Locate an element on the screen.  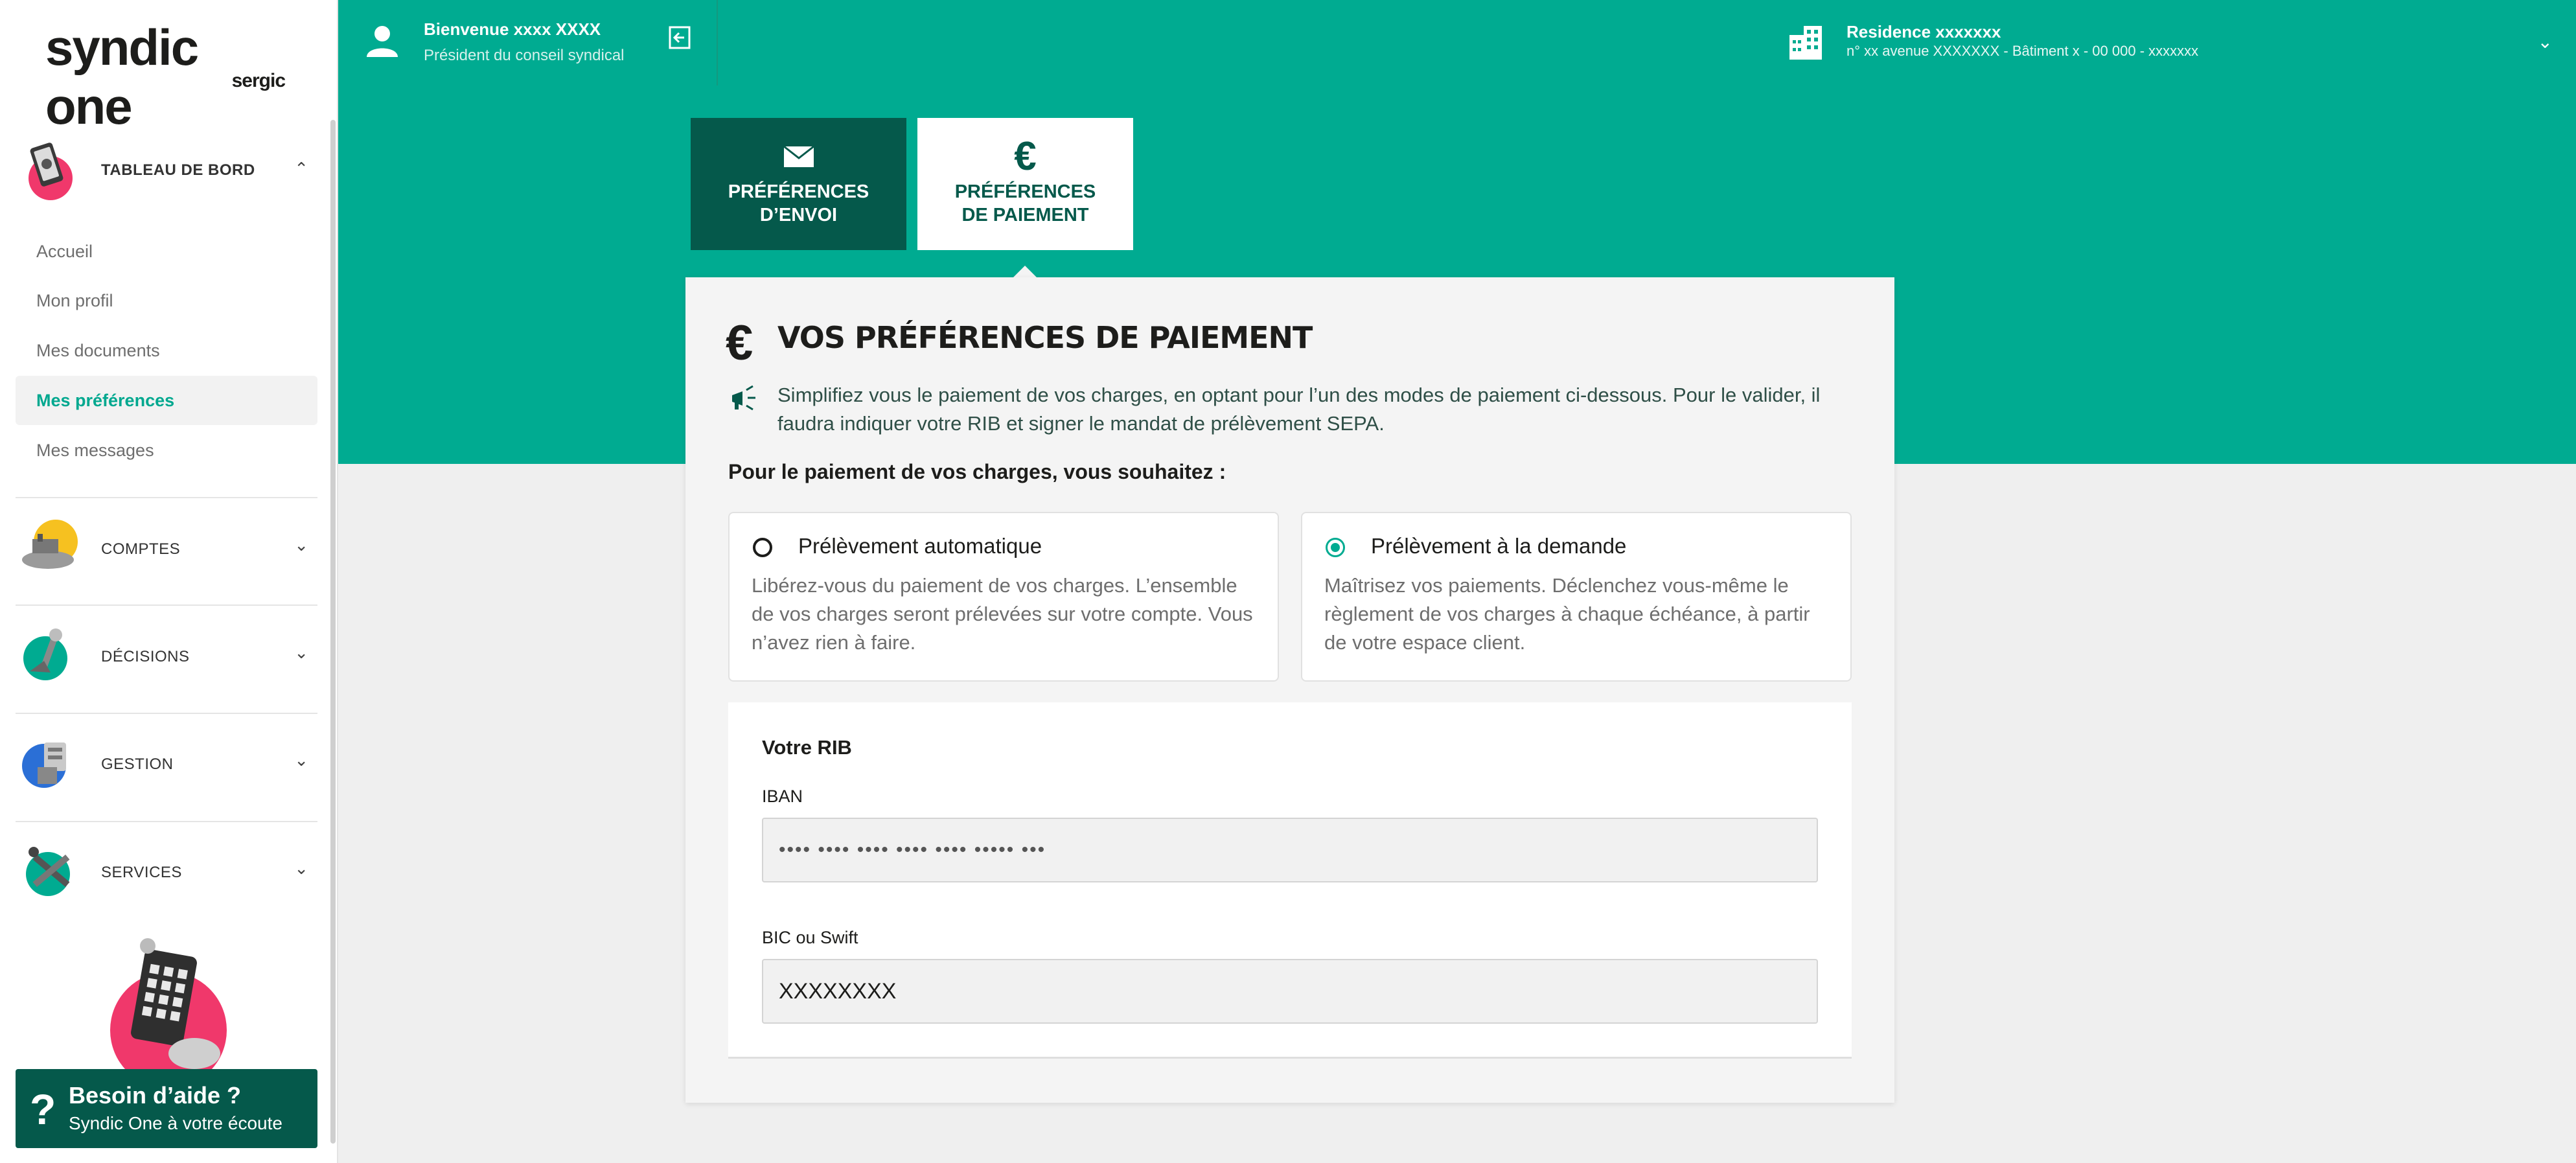
sidebar-item-mes-preferences: Mes préférences is located at coordinates (167, 400).